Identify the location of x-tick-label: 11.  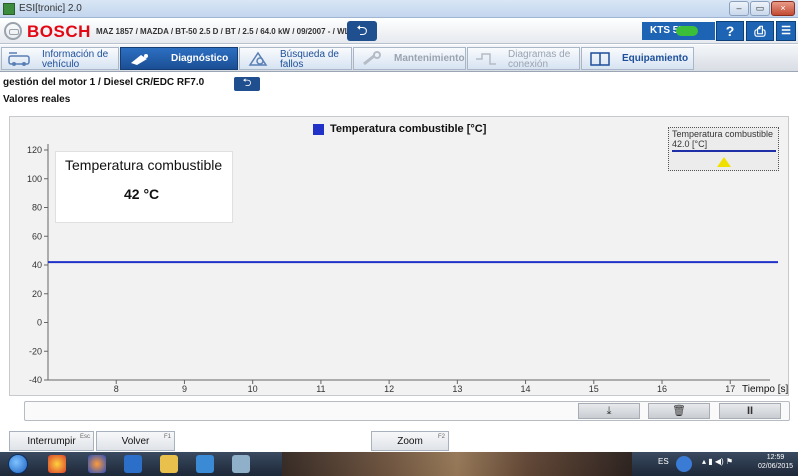
(320, 389).